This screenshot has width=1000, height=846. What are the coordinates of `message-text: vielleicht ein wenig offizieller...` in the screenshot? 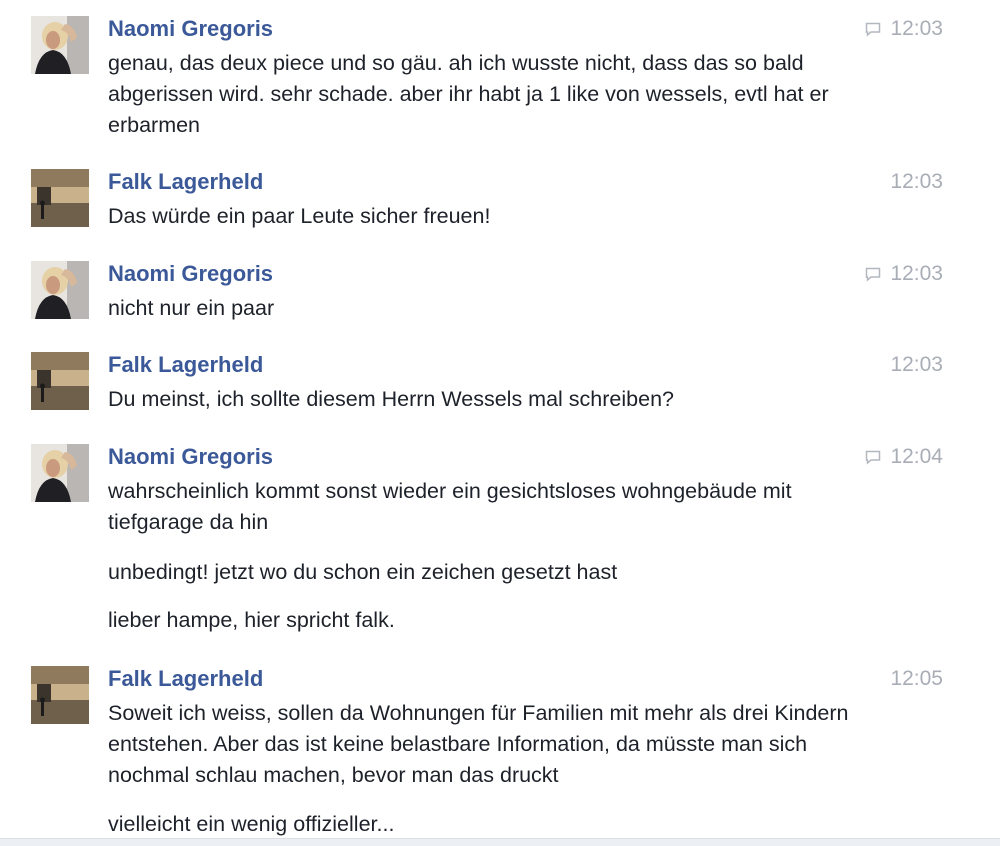 It's located at (251, 824).